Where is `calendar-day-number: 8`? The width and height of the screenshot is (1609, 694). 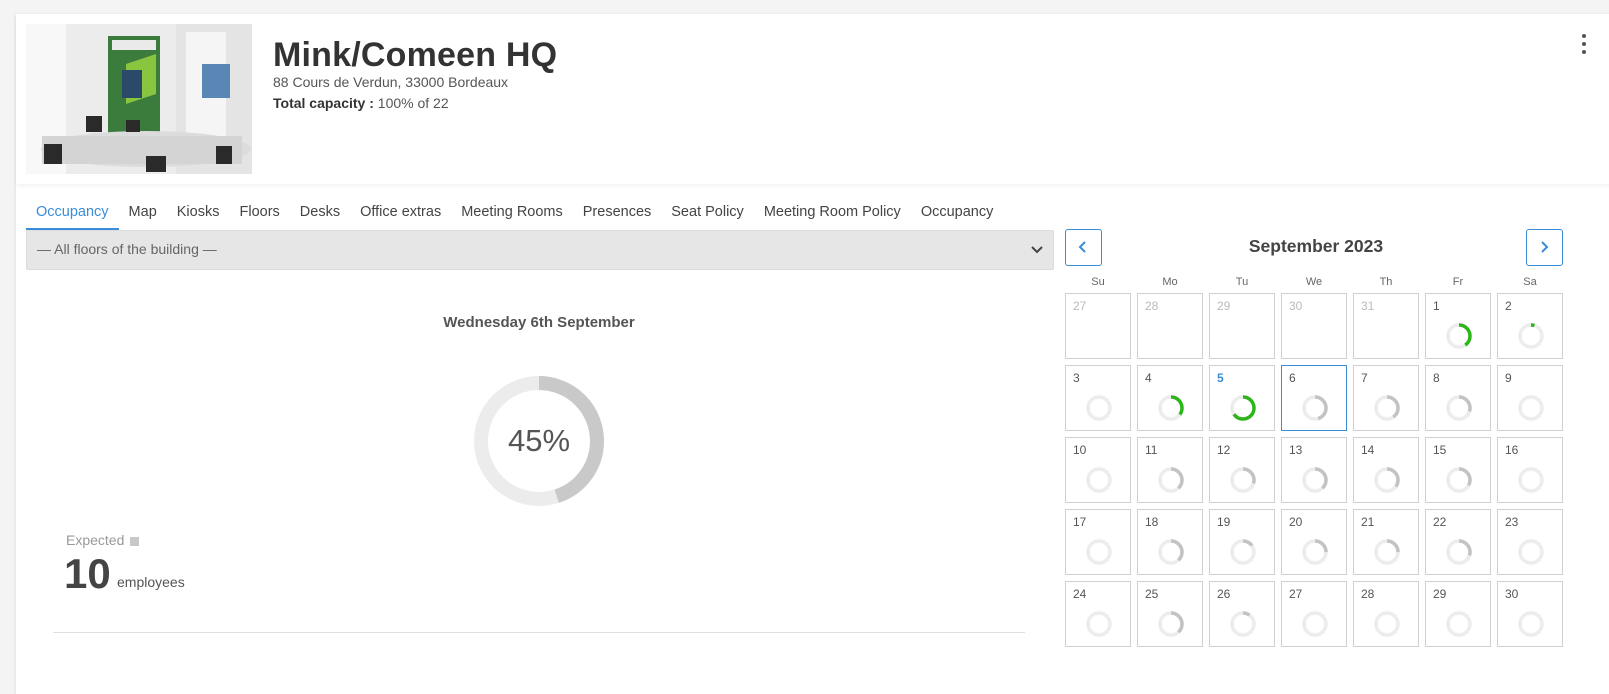
calendar-day-number: 8 is located at coordinates (1436, 378).